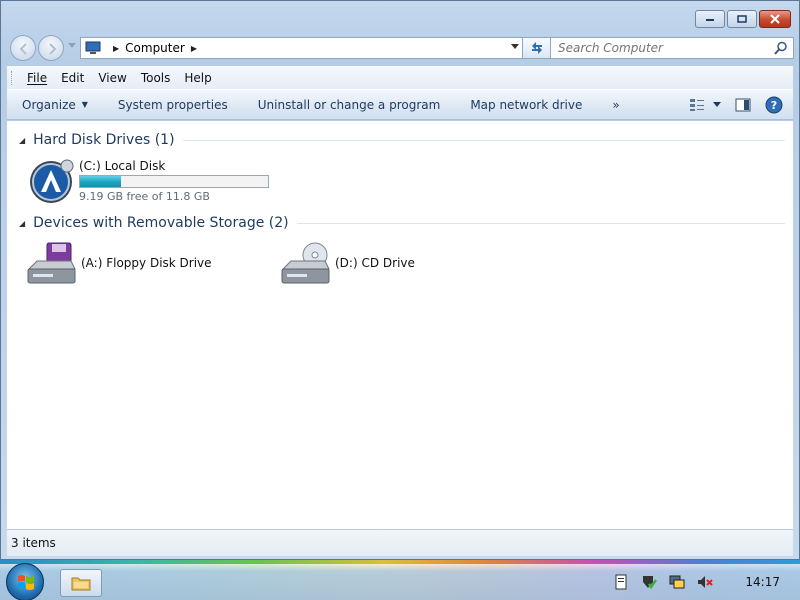 The image size is (800, 600). I want to click on cd-drive-icon, so click(305, 263).